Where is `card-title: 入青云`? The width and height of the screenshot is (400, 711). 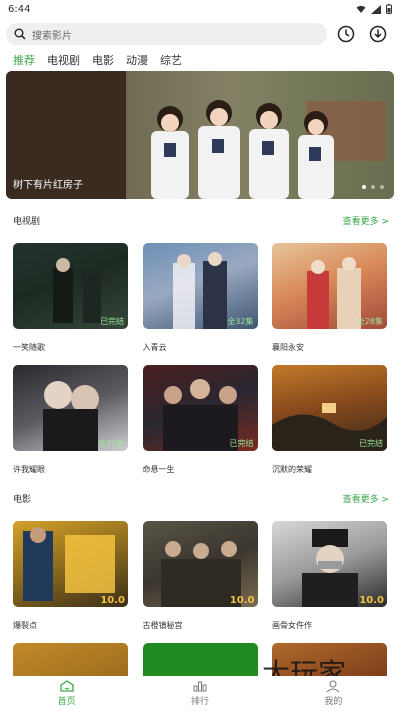
card-title: 入青云 is located at coordinates (154, 347).